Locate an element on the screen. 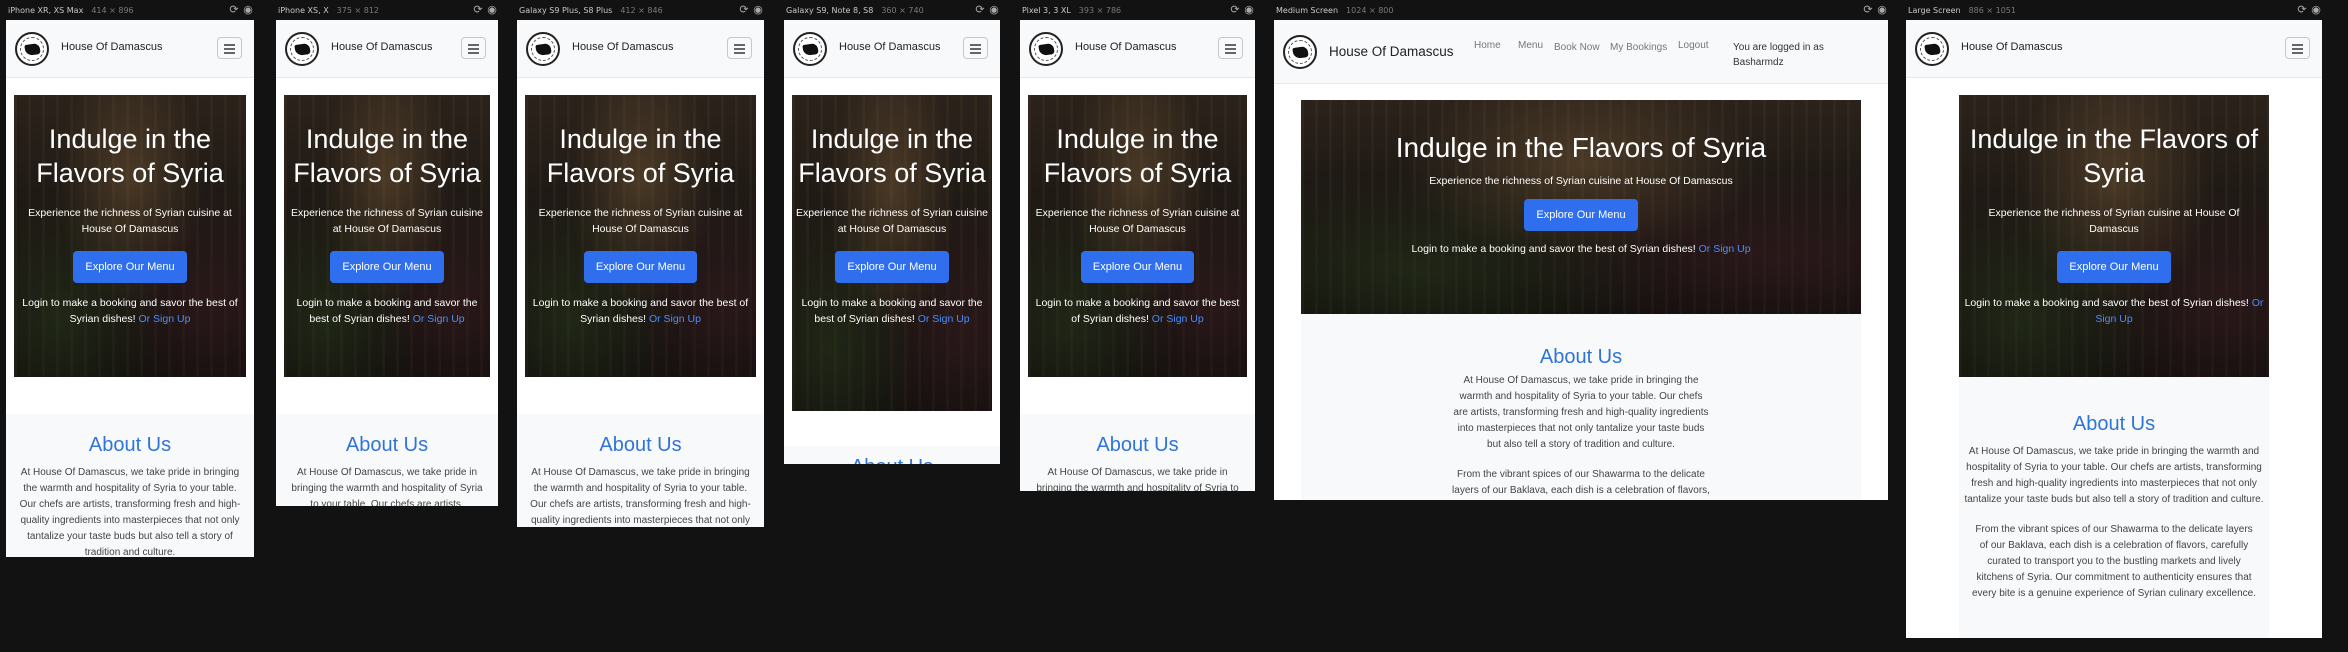 This screenshot has width=2348, height=652. device-toolbar: Pixel 3, 3 XL 393 × 786 ⟳ ◉ is located at coordinates (1137, 10).